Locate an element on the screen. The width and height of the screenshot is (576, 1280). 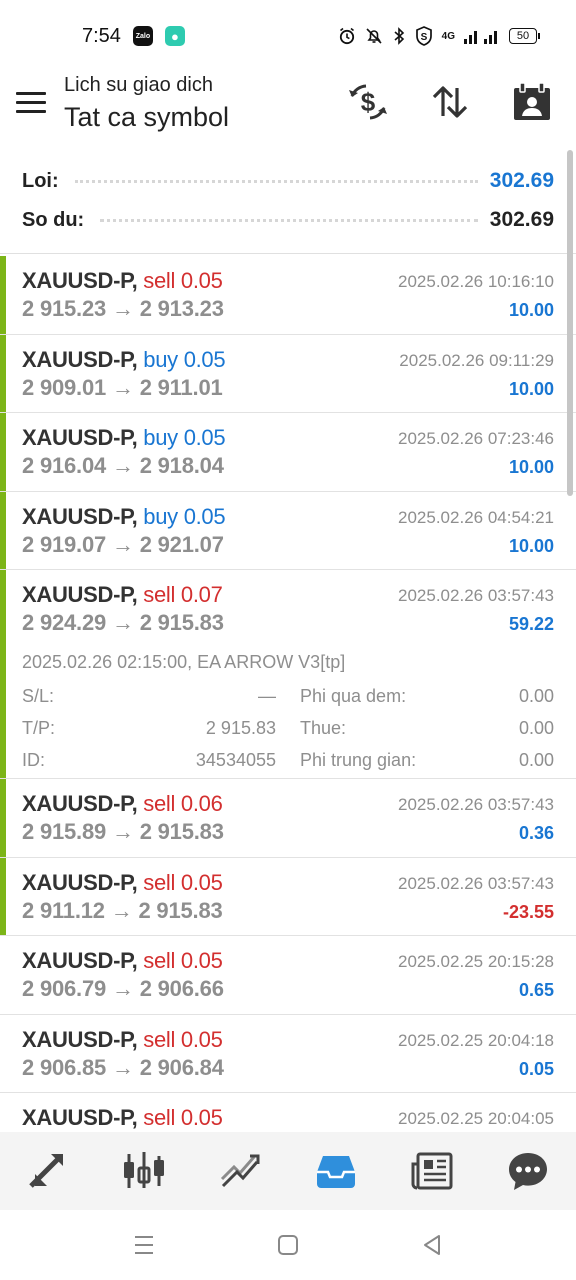
recent-apps-button is located at coordinates (144, 1245).